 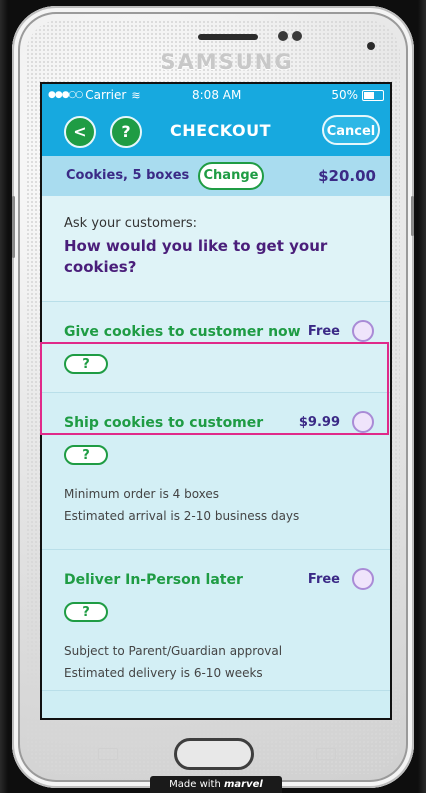 I want to click on back-button: <, so click(x=80, y=132).